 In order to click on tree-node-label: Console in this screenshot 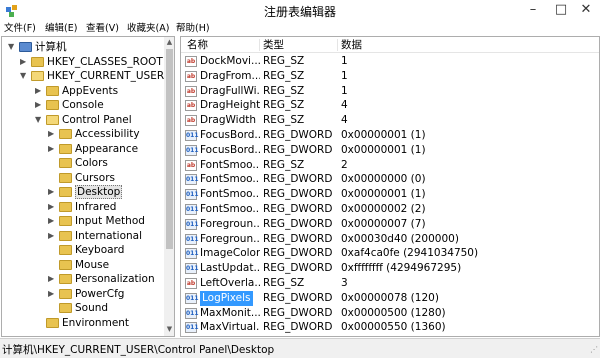, I will do `click(83, 105)`.